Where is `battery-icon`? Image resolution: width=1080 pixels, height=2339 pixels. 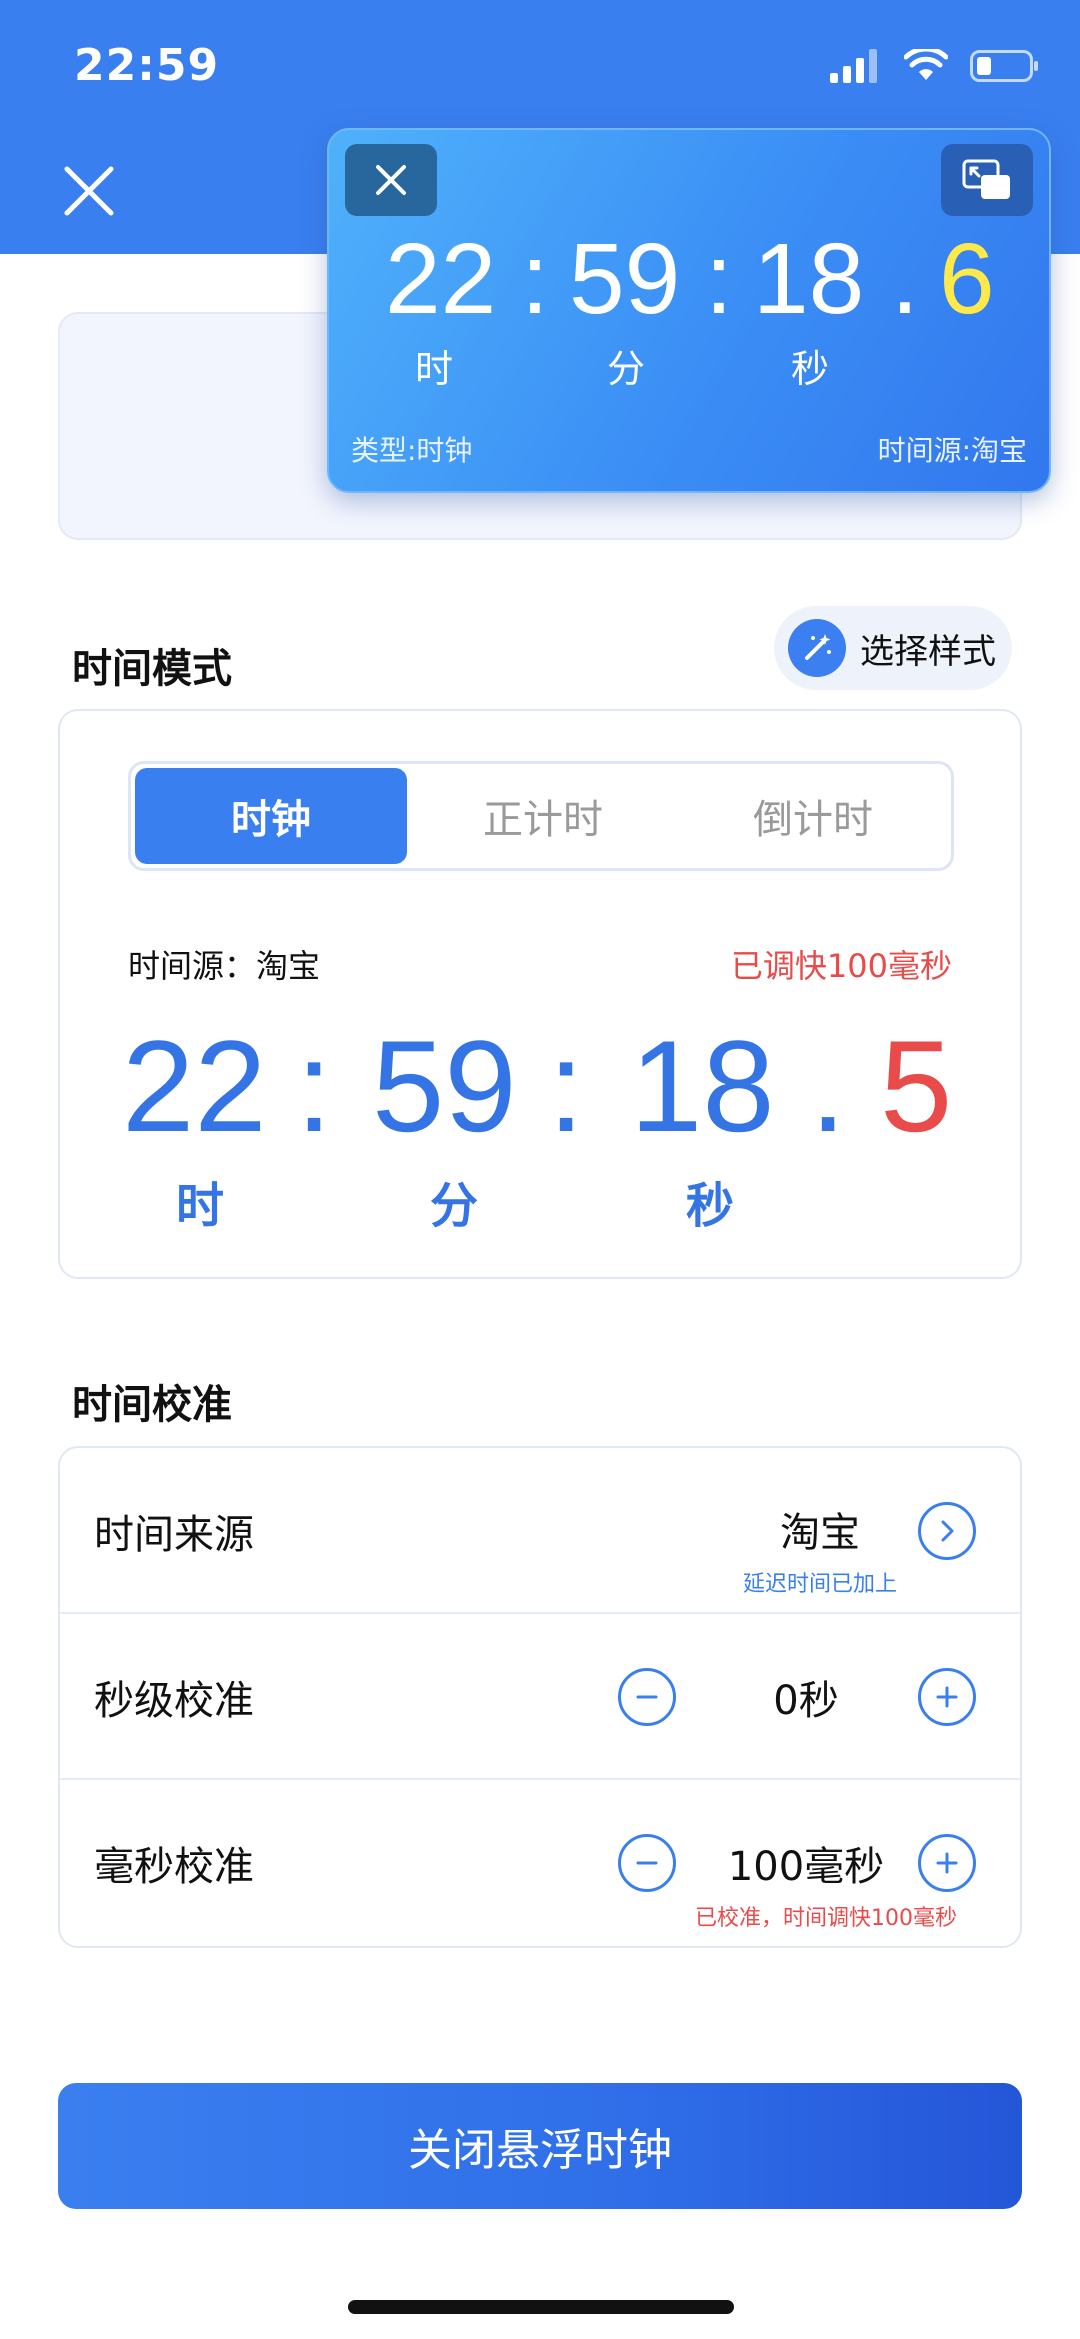 battery-icon is located at coordinates (1004, 66).